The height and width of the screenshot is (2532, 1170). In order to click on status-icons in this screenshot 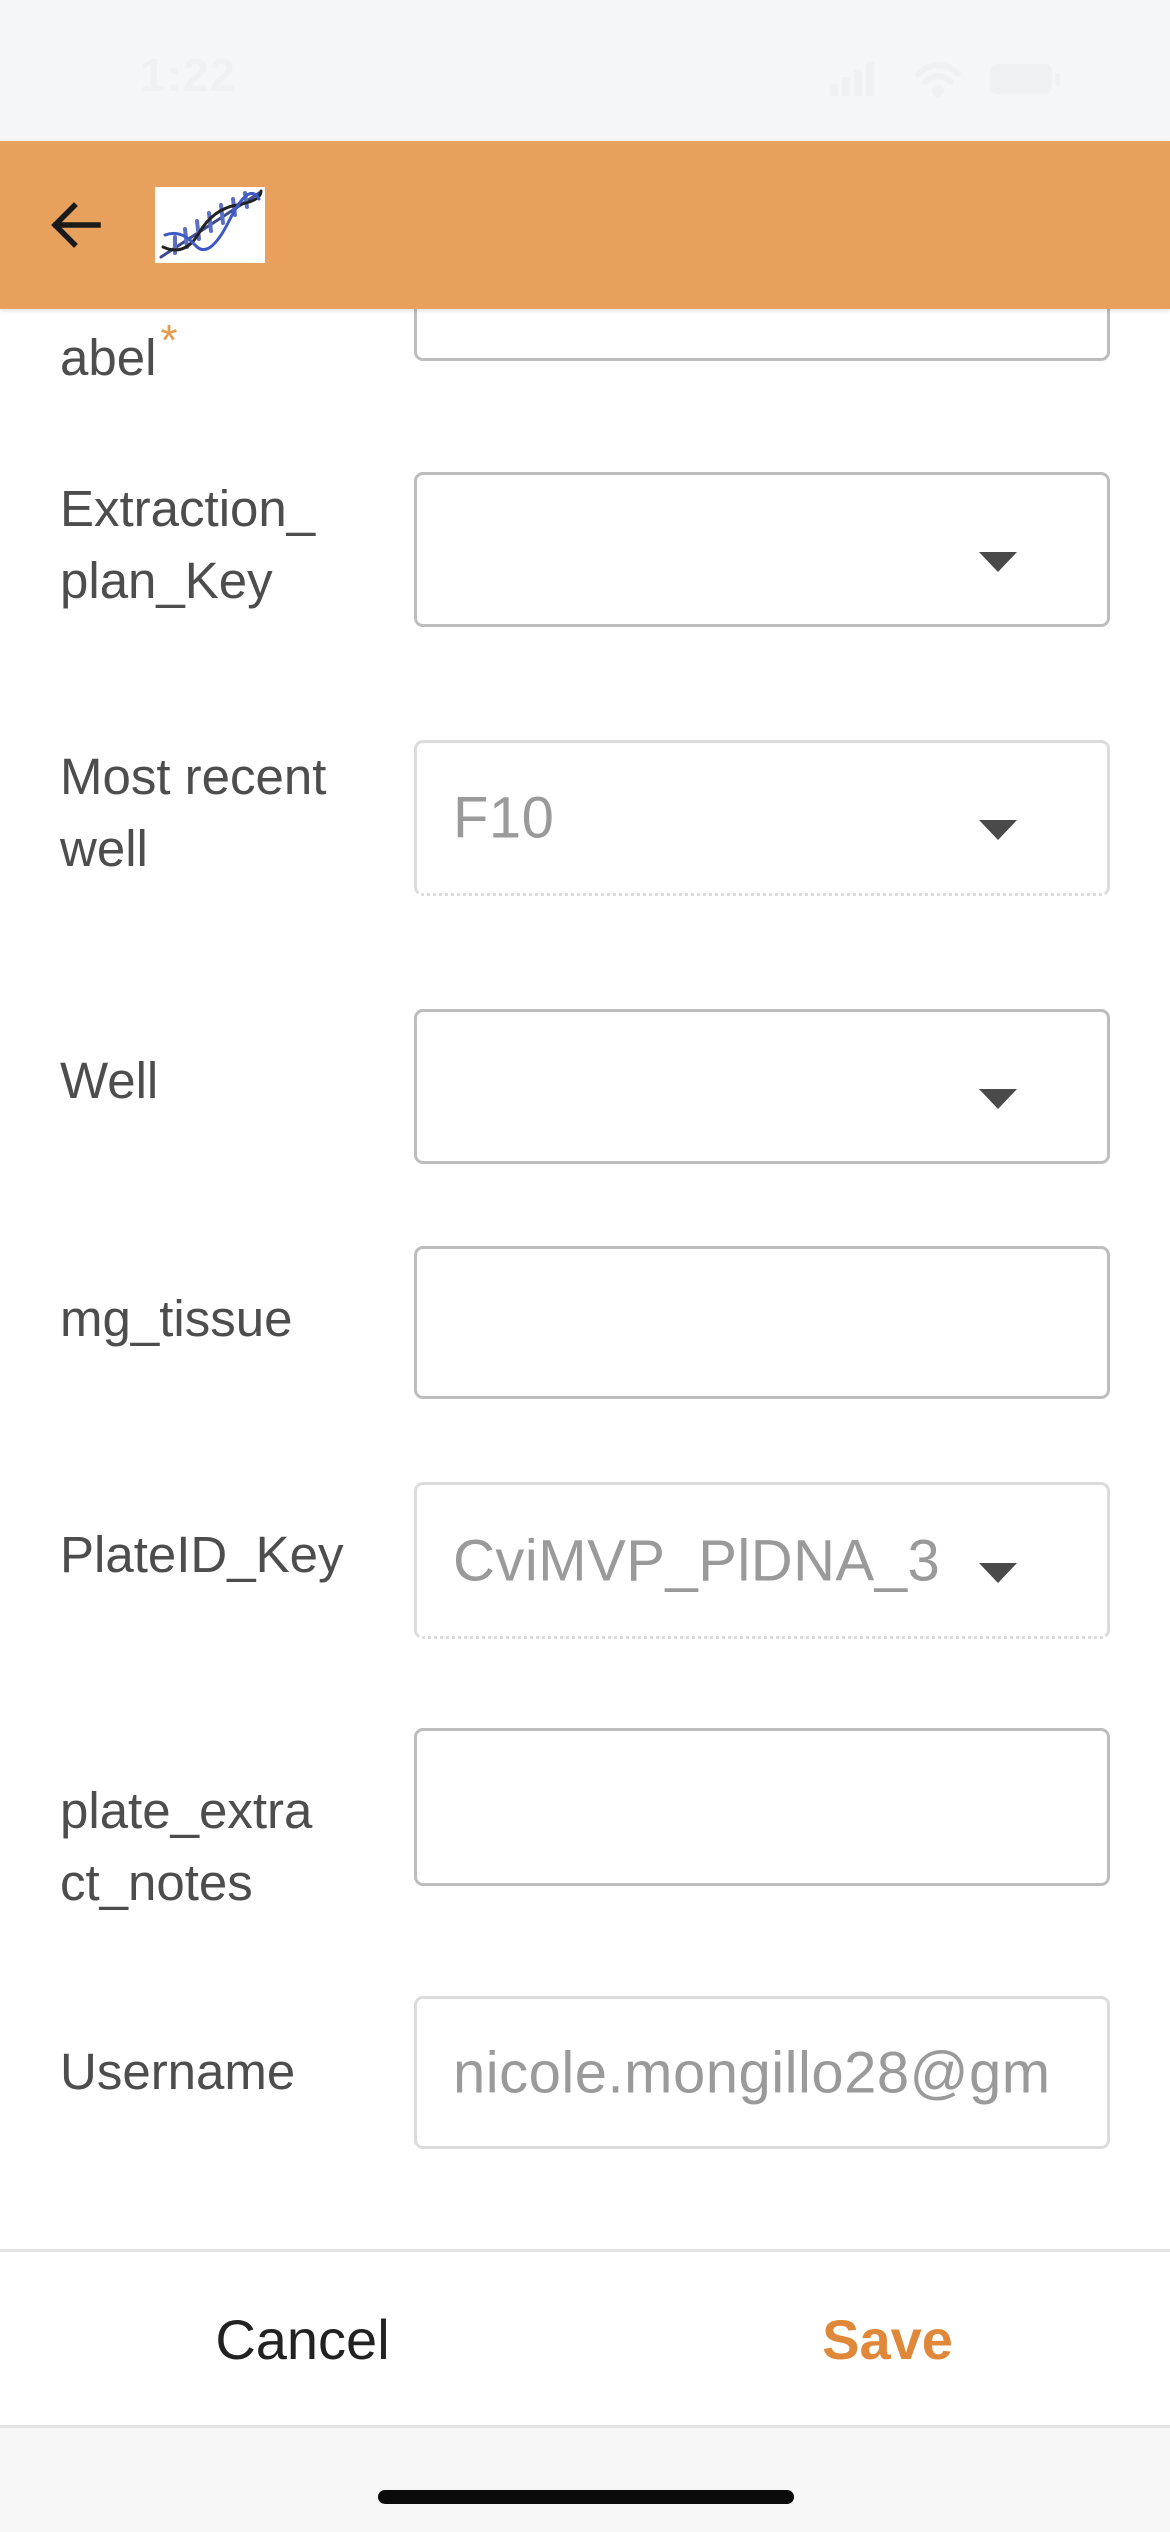, I will do `click(945, 79)`.